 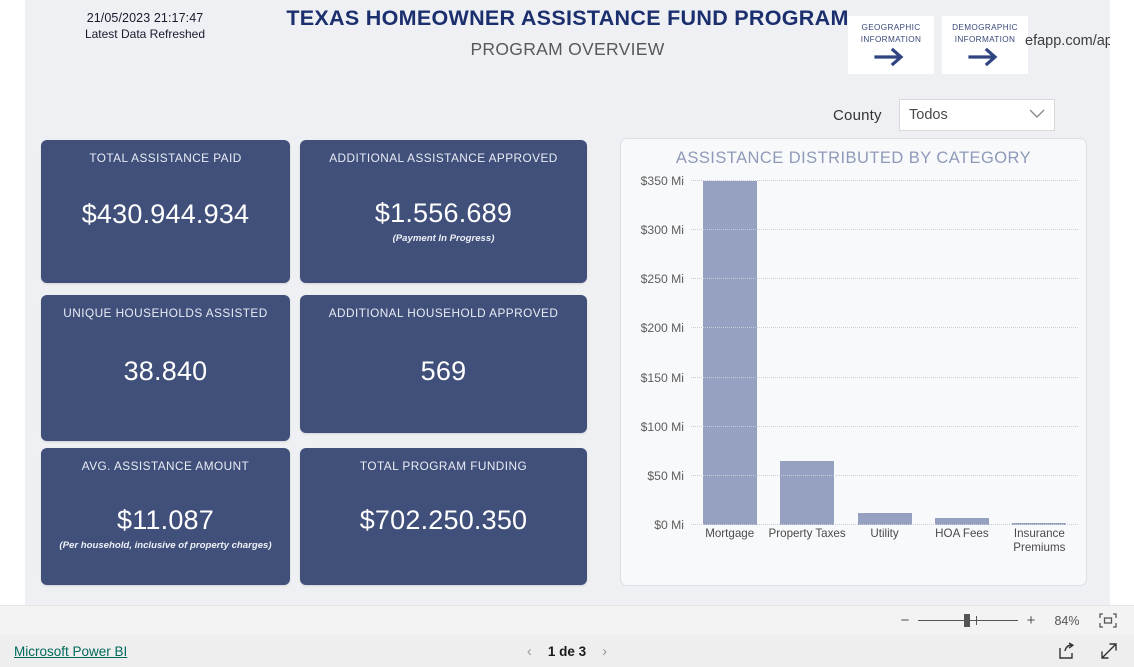 What do you see at coordinates (665, 475) in the screenshot?
I see `chart-y-tick-label: $50 Mi` at bounding box center [665, 475].